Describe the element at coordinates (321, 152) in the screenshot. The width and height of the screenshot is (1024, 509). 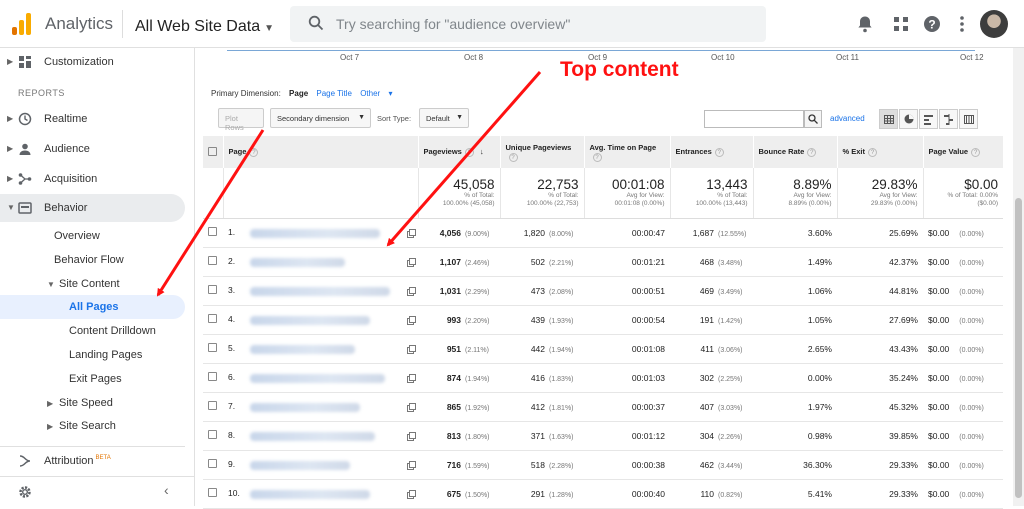
I see `column-header-page: Page?` at that location.